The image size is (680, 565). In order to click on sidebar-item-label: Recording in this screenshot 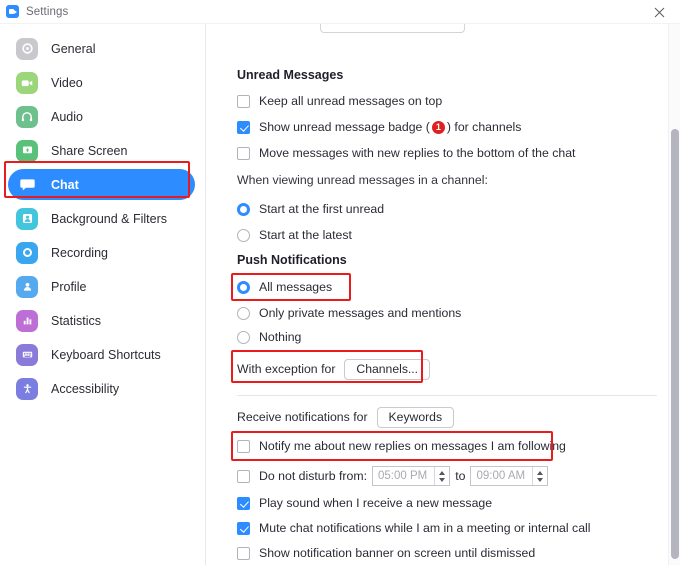, I will do `click(79, 252)`.